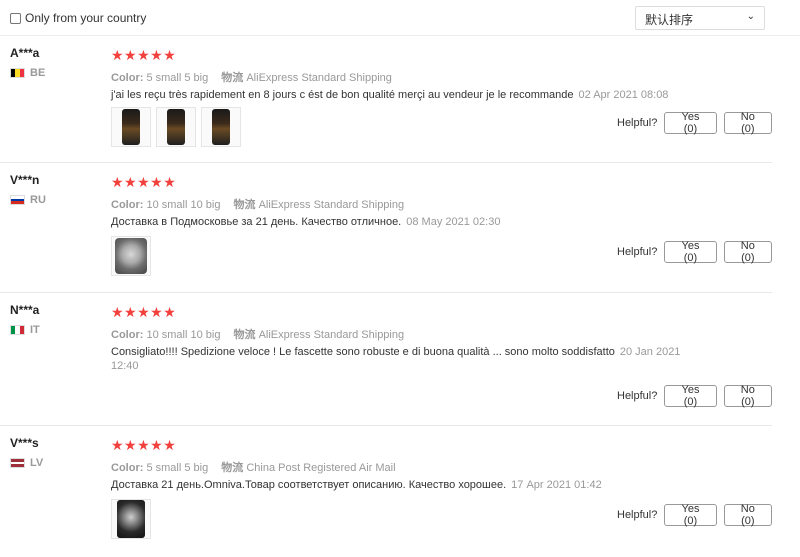 The height and width of the screenshot is (557, 800). Describe the element at coordinates (24, 443) in the screenshot. I see `reviewer-name: V***s` at that location.